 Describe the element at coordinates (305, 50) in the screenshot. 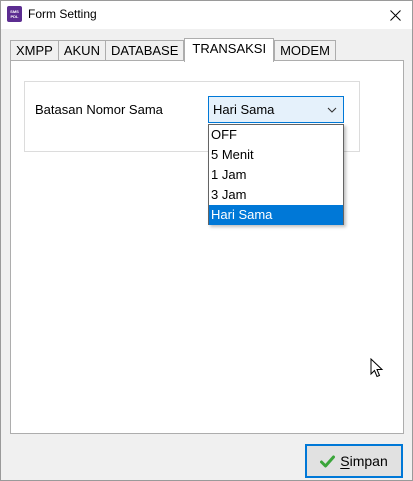

I see `tab-modem: MODEM` at that location.